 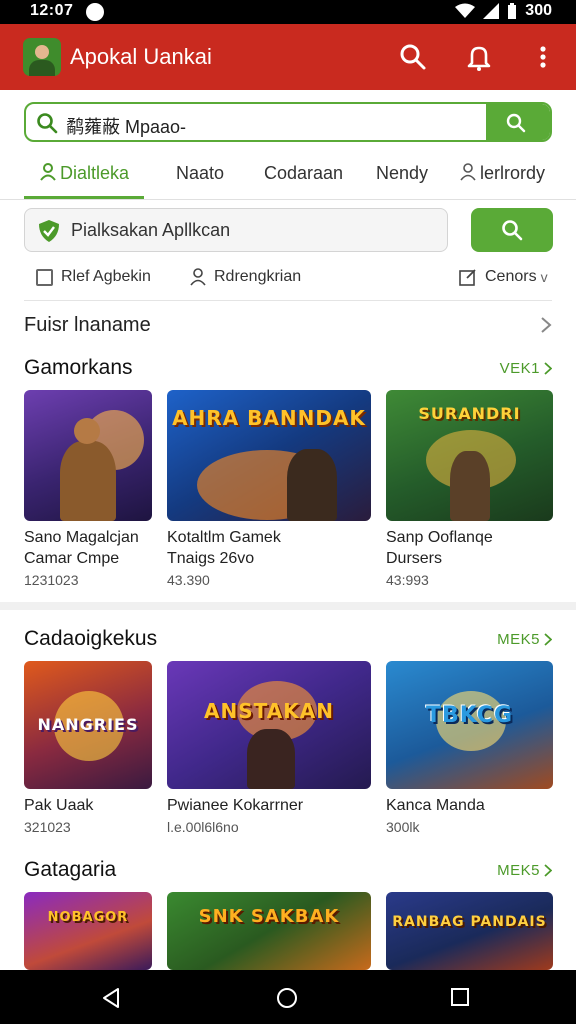 What do you see at coordinates (236, 230) in the screenshot?
I see `filter-input: Pialksakan Apllkcan` at bounding box center [236, 230].